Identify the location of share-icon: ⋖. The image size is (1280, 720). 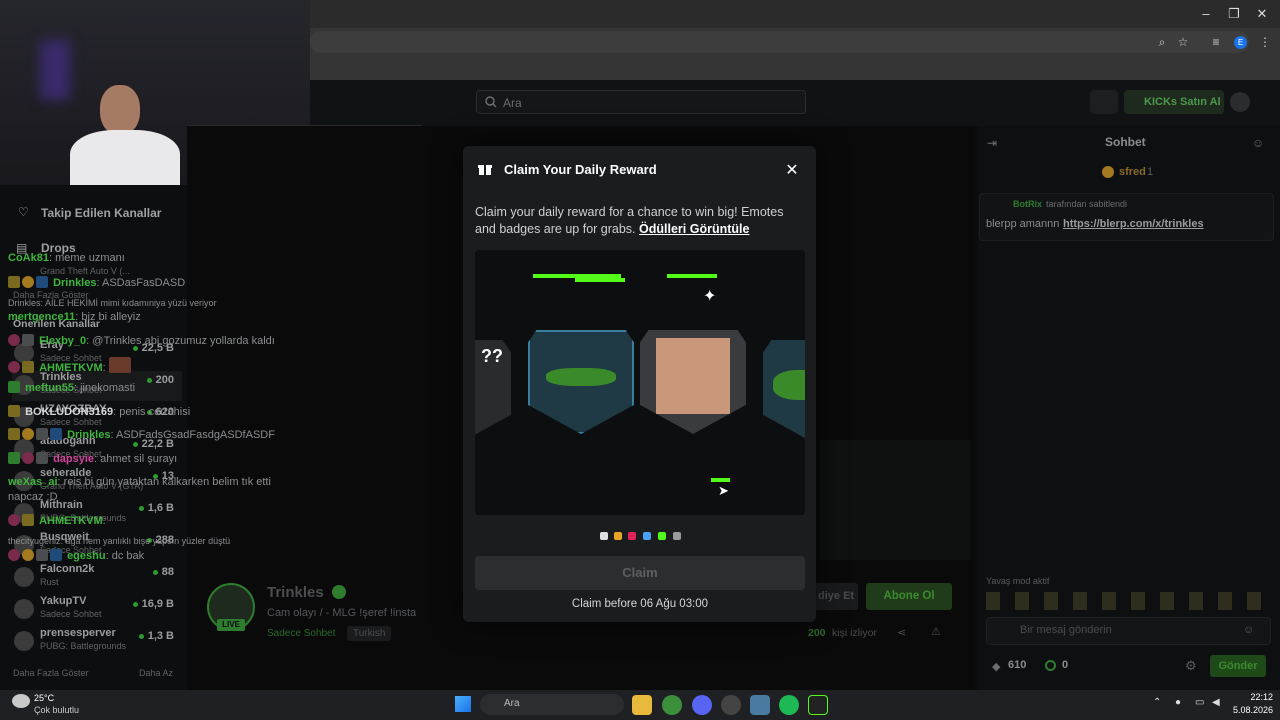
(901, 632).